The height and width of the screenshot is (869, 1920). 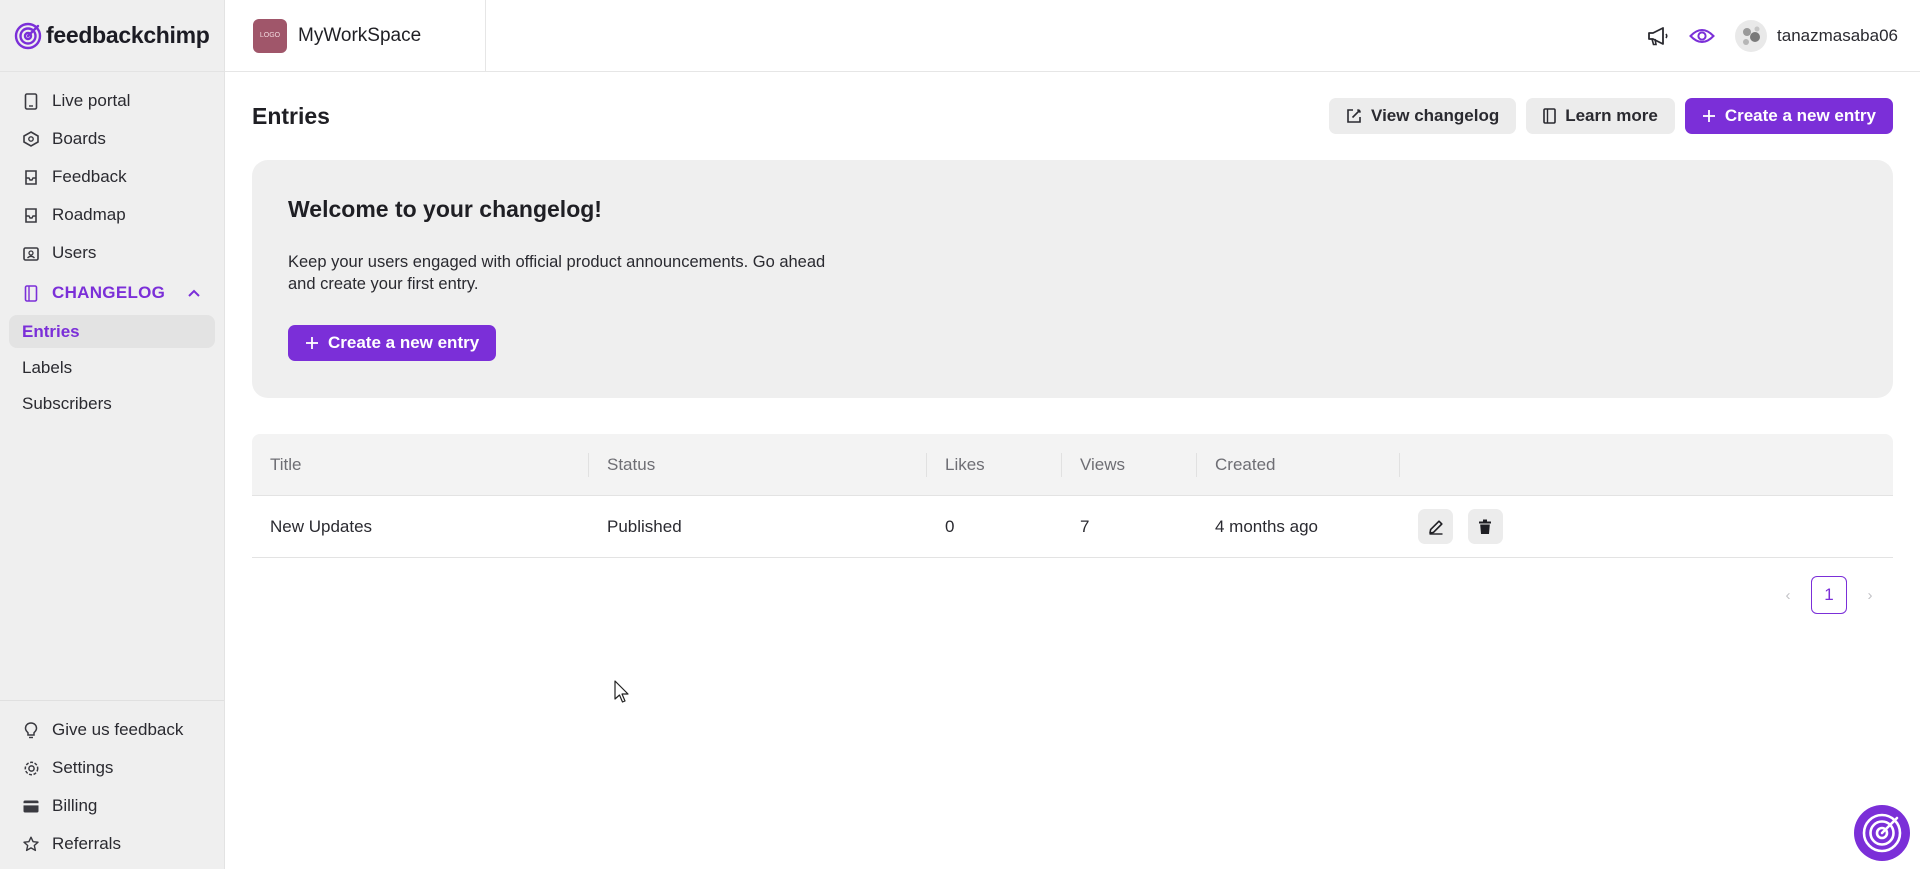 What do you see at coordinates (1129, 464) in the screenshot?
I see `column-header-views: Views` at bounding box center [1129, 464].